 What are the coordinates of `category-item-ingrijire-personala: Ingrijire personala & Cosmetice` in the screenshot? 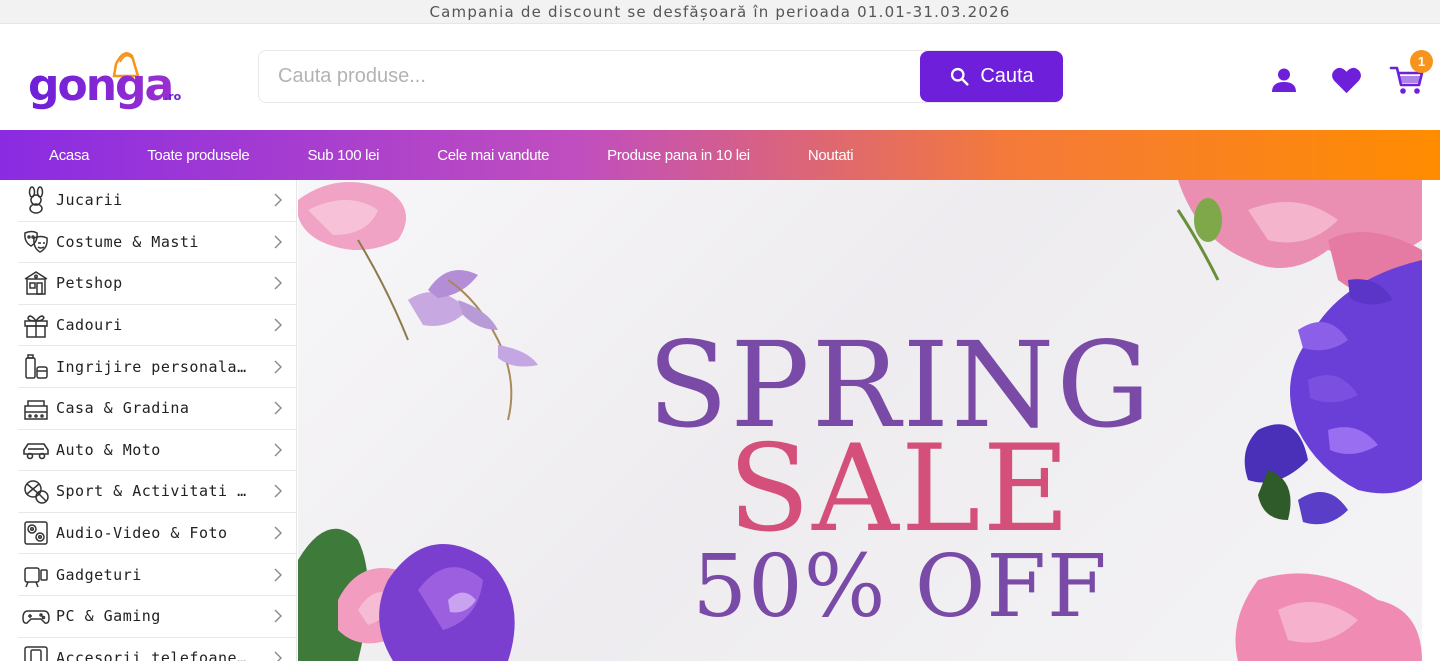 It's located at (157, 367).